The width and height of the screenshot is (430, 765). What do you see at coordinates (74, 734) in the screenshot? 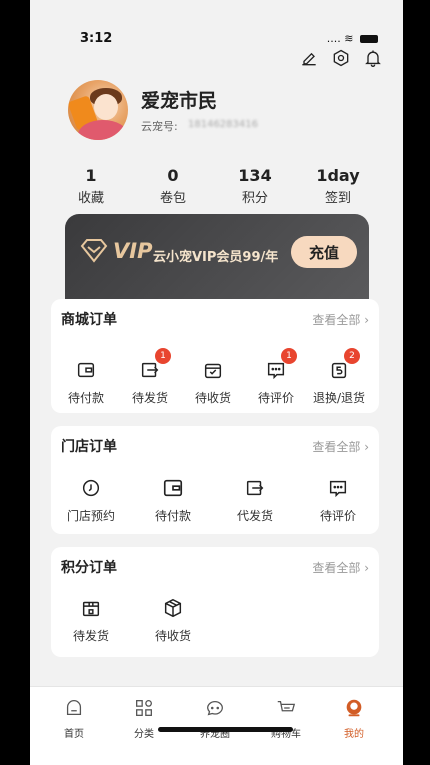
I see `tab-label: 首页` at bounding box center [74, 734].